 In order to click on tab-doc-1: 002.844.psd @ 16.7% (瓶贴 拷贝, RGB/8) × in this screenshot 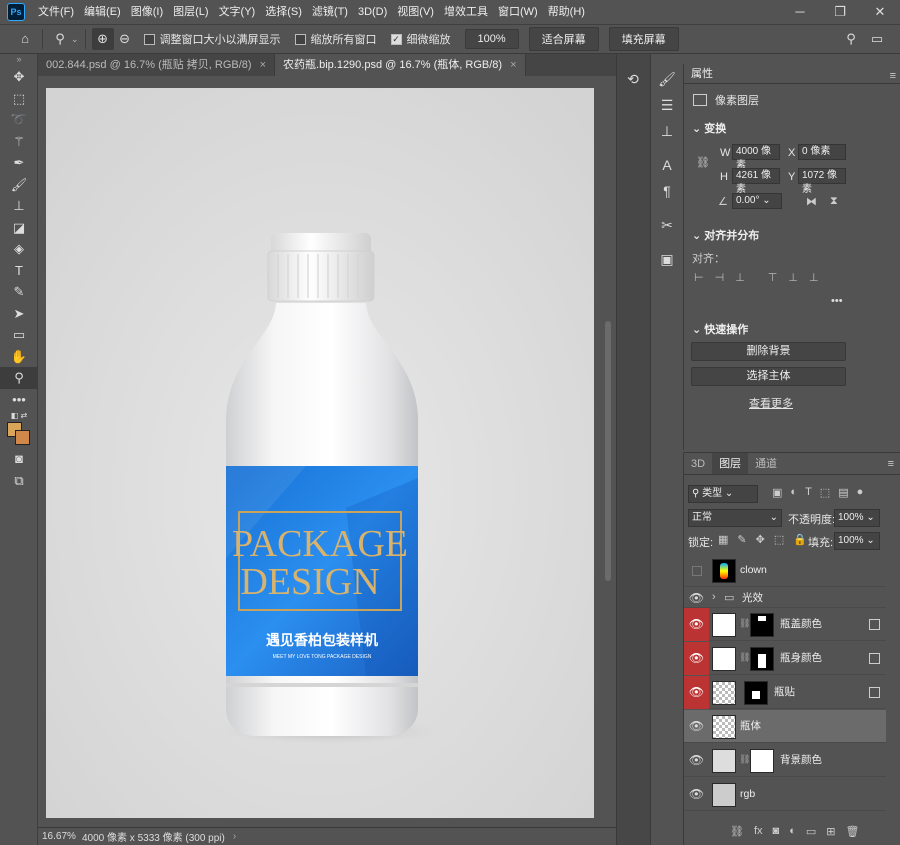, I will do `click(157, 65)`.